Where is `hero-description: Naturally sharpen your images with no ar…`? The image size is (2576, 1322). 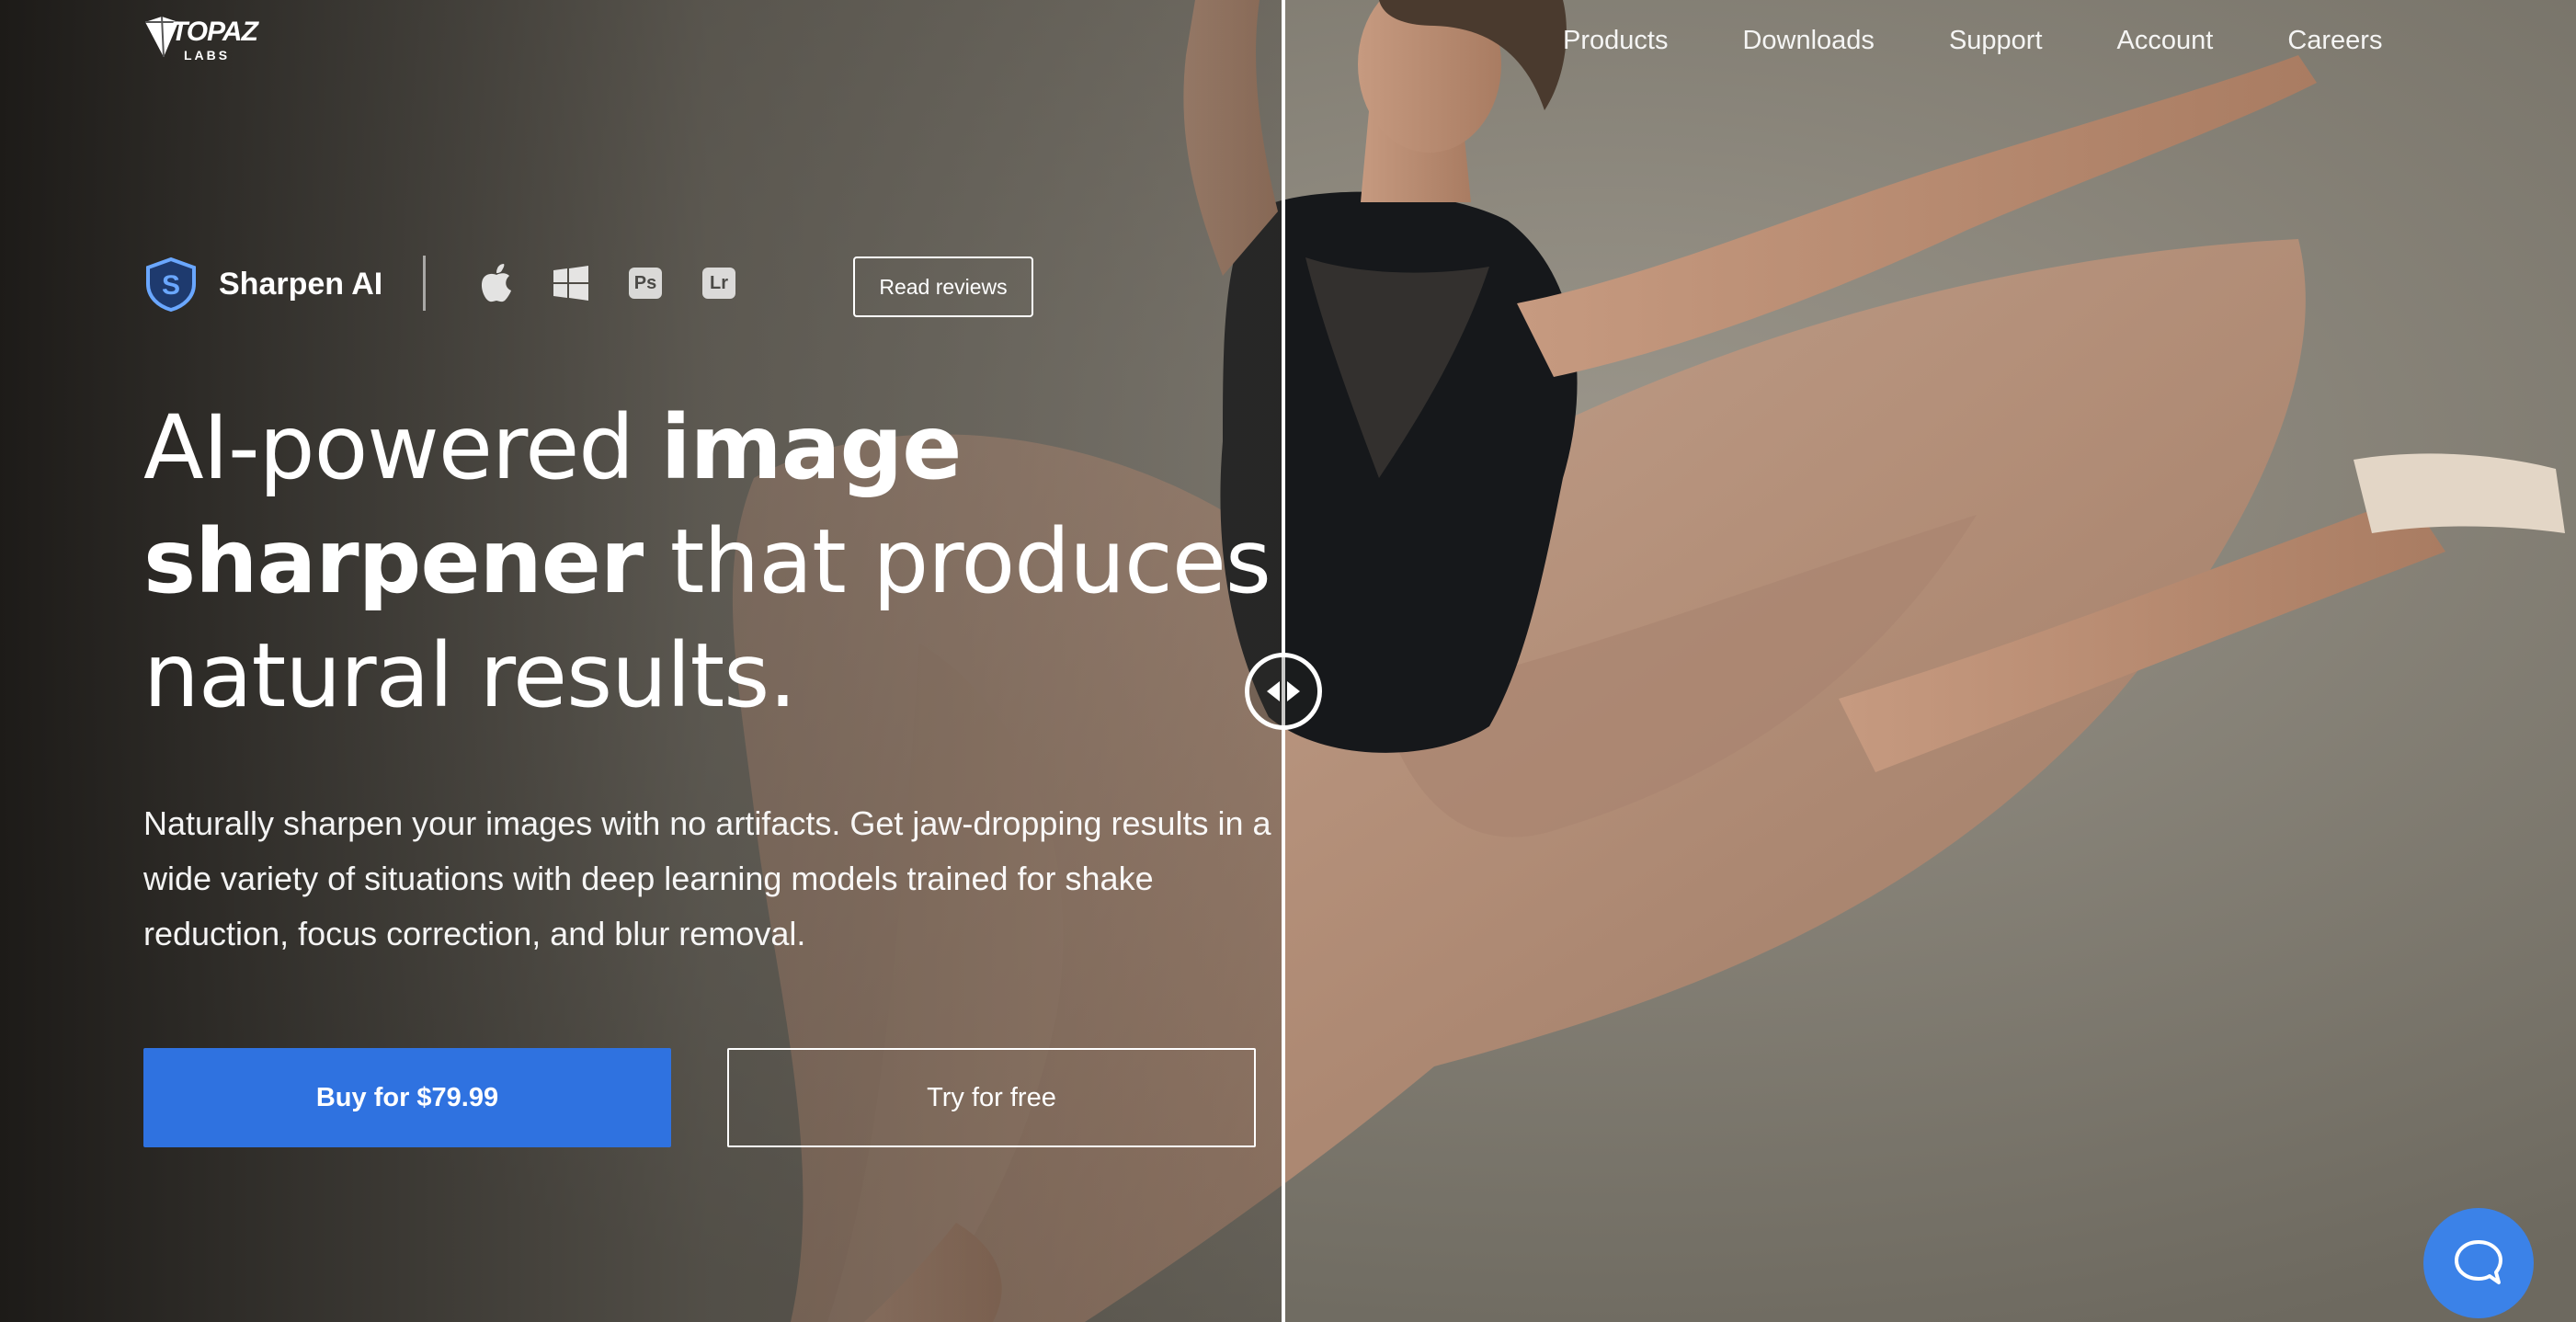 hero-description: Naturally sharpen your images with no ar… is located at coordinates (707, 878).